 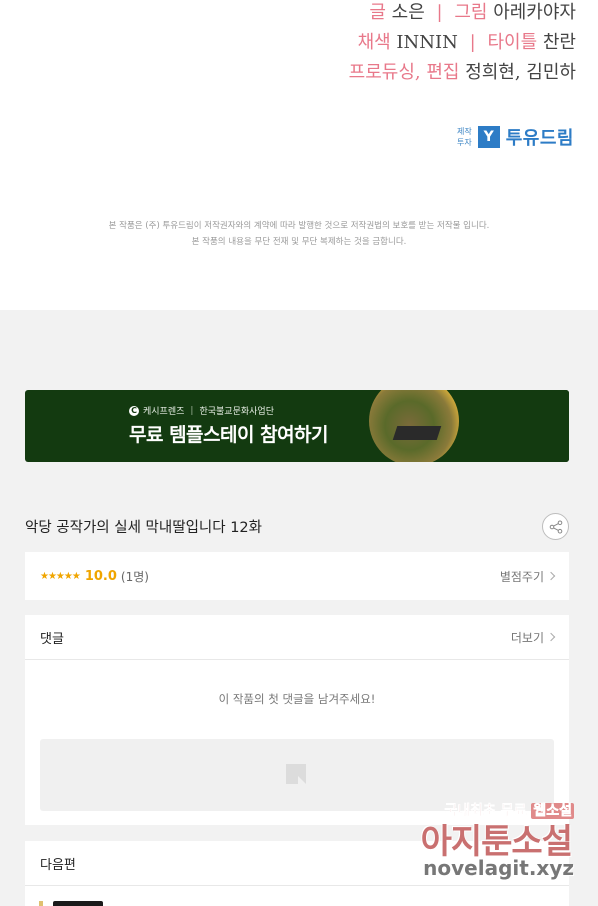 What do you see at coordinates (134, 410) in the screenshot?
I see `brand-logo-icon: C` at bounding box center [134, 410].